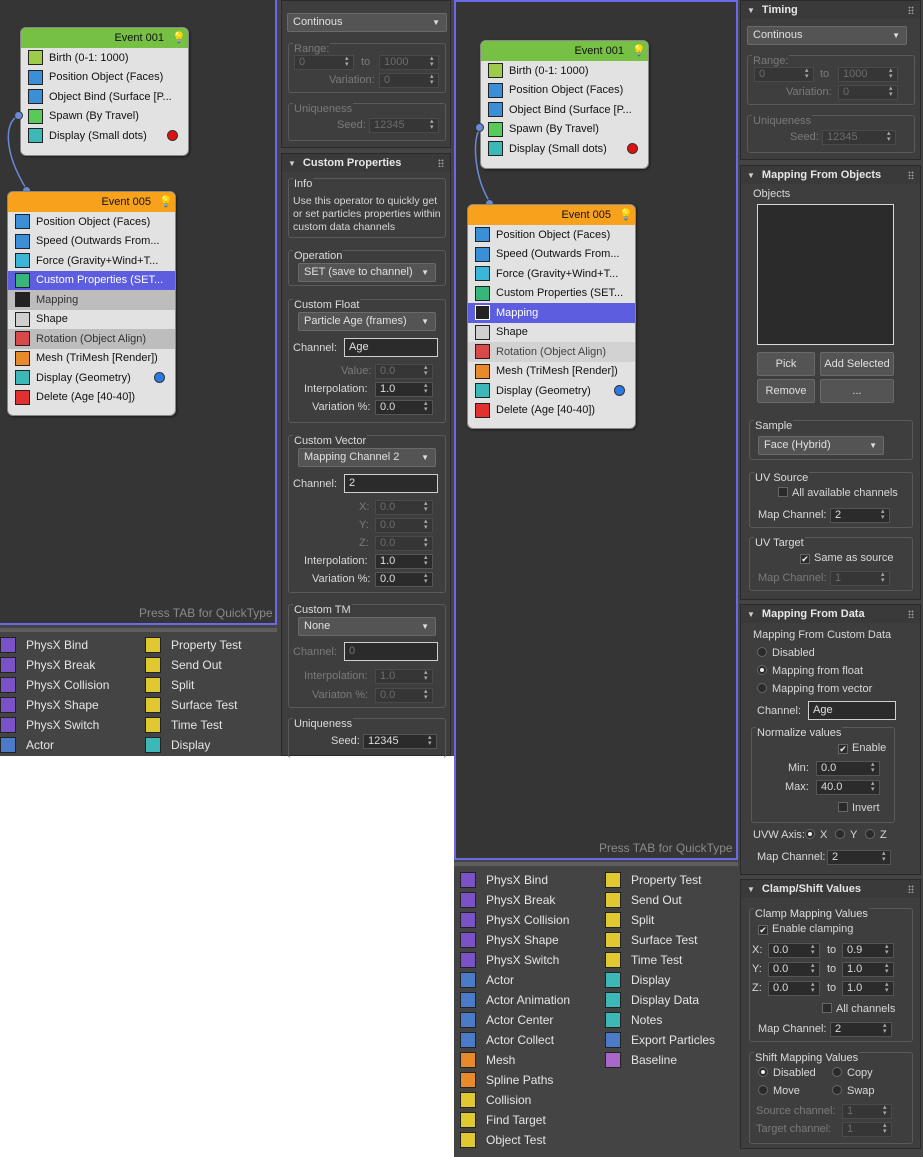  Describe the element at coordinates (860, 515) in the screenshot. I see `uv-source-map-spinner: 2` at that location.